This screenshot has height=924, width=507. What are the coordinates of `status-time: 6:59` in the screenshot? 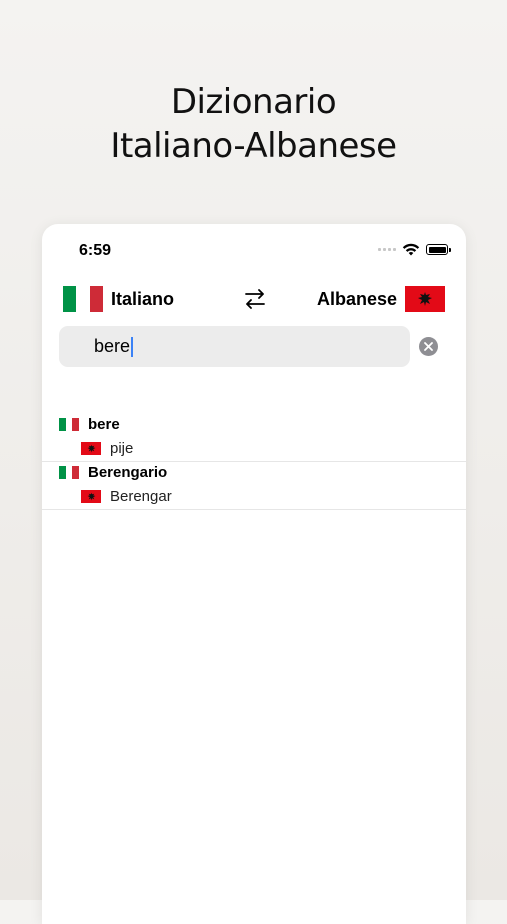 It's located at (95, 250).